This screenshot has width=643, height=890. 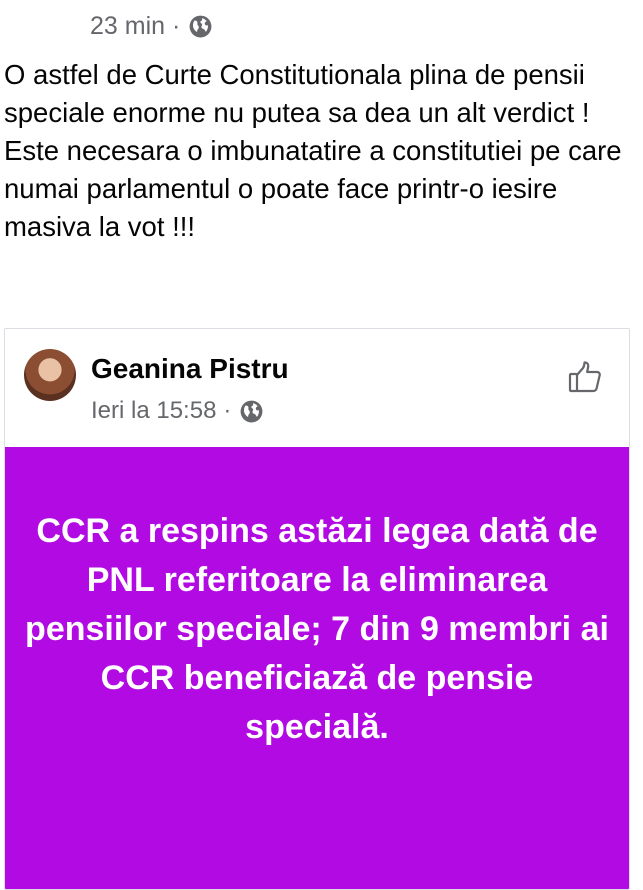 I want to click on avatar, so click(x=50, y=375).